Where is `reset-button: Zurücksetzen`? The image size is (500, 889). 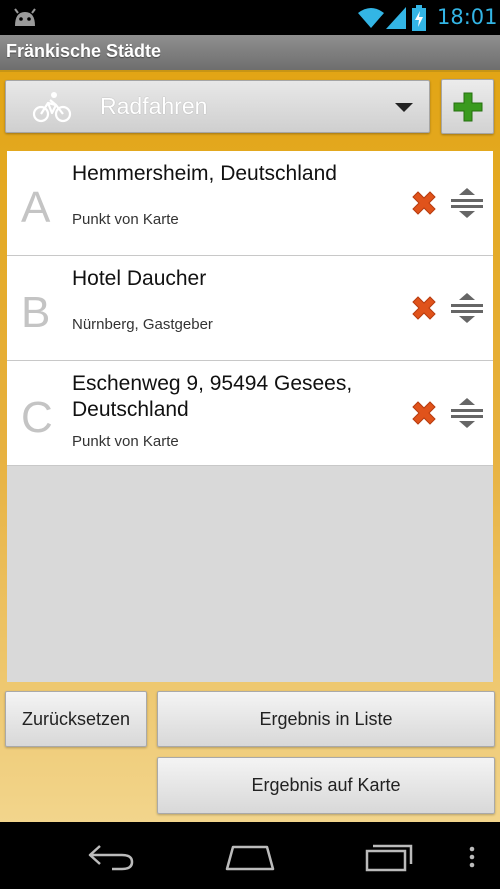 reset-button: Zurücksetzen is located at coordinates (76, 719).